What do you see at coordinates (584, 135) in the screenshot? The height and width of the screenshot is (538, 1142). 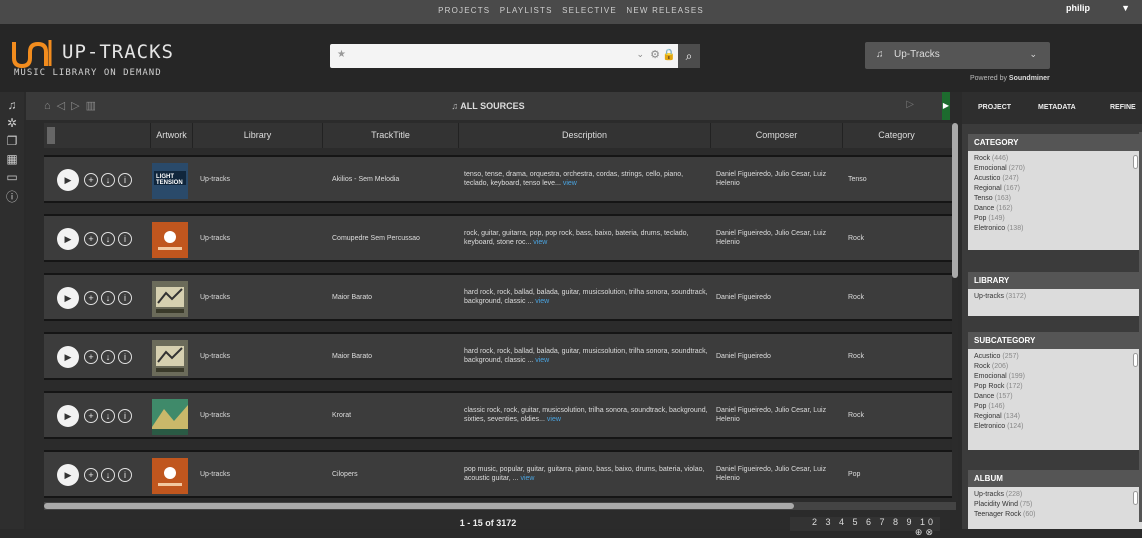 I see `col-description: Description` at bounding box center [584, 135].